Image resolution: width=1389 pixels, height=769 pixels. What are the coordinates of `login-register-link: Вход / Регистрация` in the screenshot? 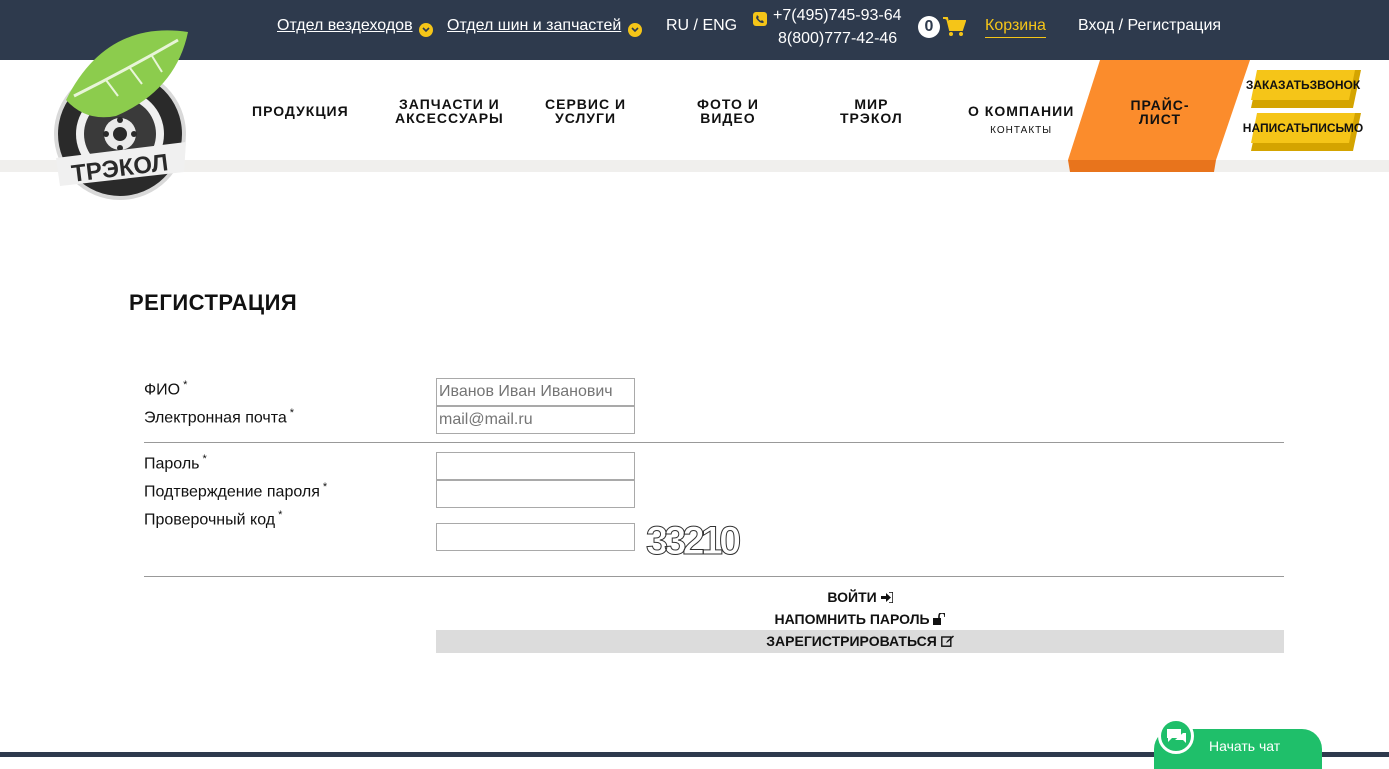 It's located at (1149, 26).